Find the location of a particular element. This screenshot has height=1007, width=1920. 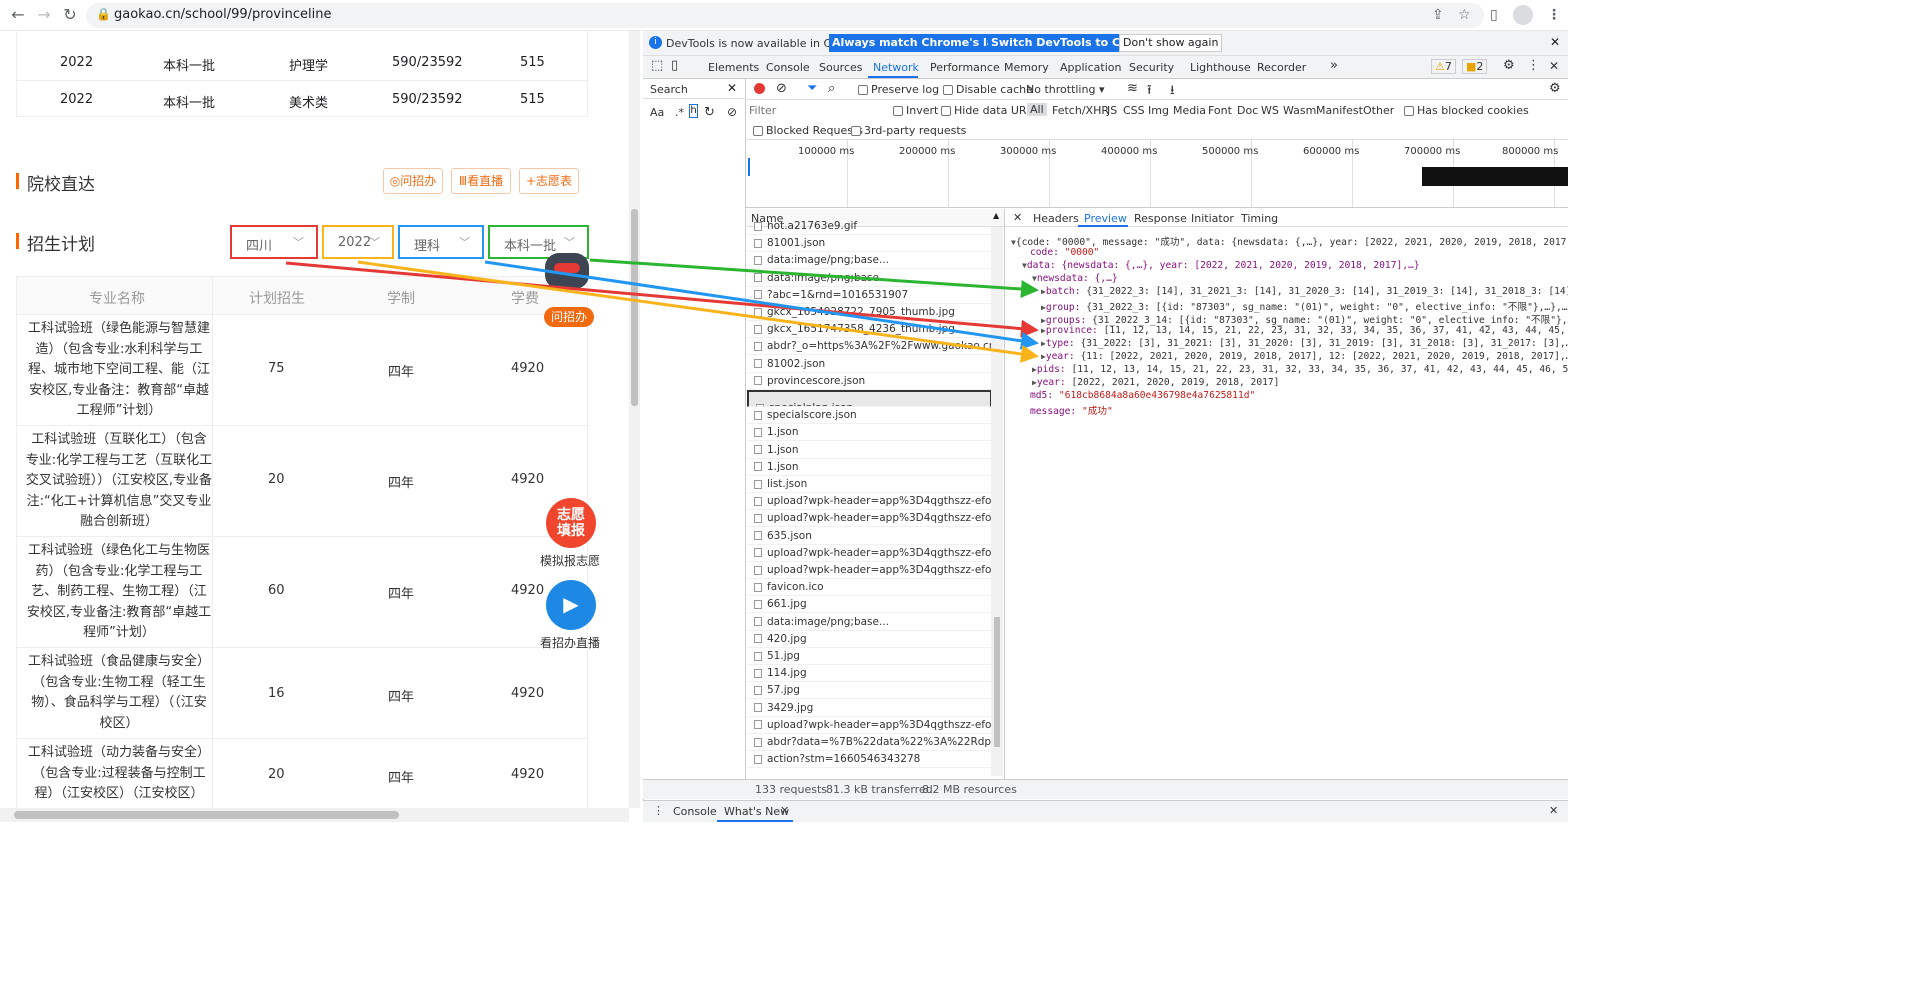

avatar is located at coordinates (1523, 15).